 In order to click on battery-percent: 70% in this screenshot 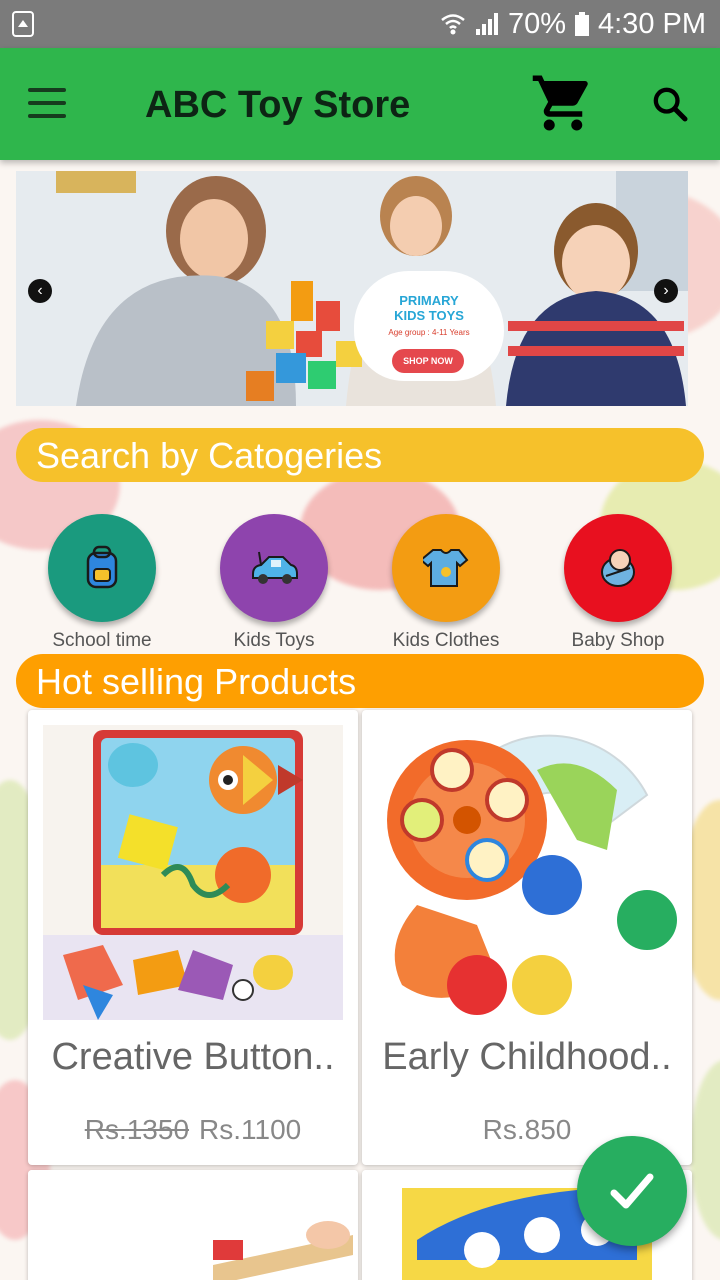, I will do `click(536, 23)`.